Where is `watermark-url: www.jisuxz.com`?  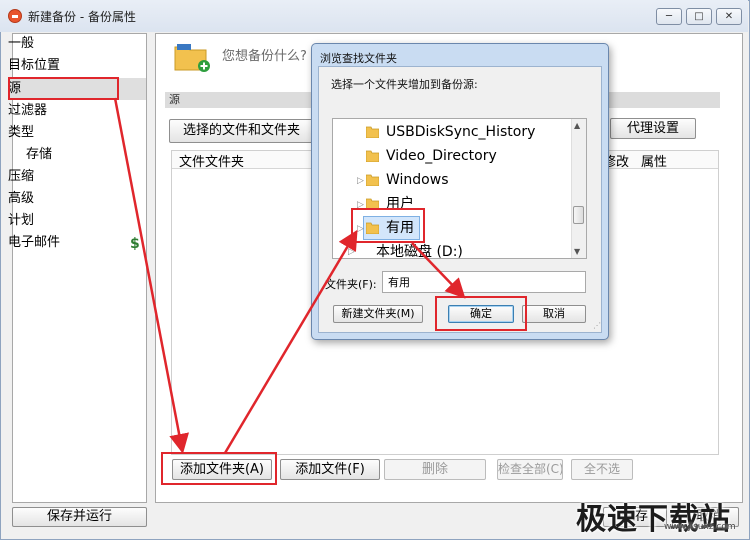
watermark-url: www.jisuxz.com is located at coordinates (700, 527).